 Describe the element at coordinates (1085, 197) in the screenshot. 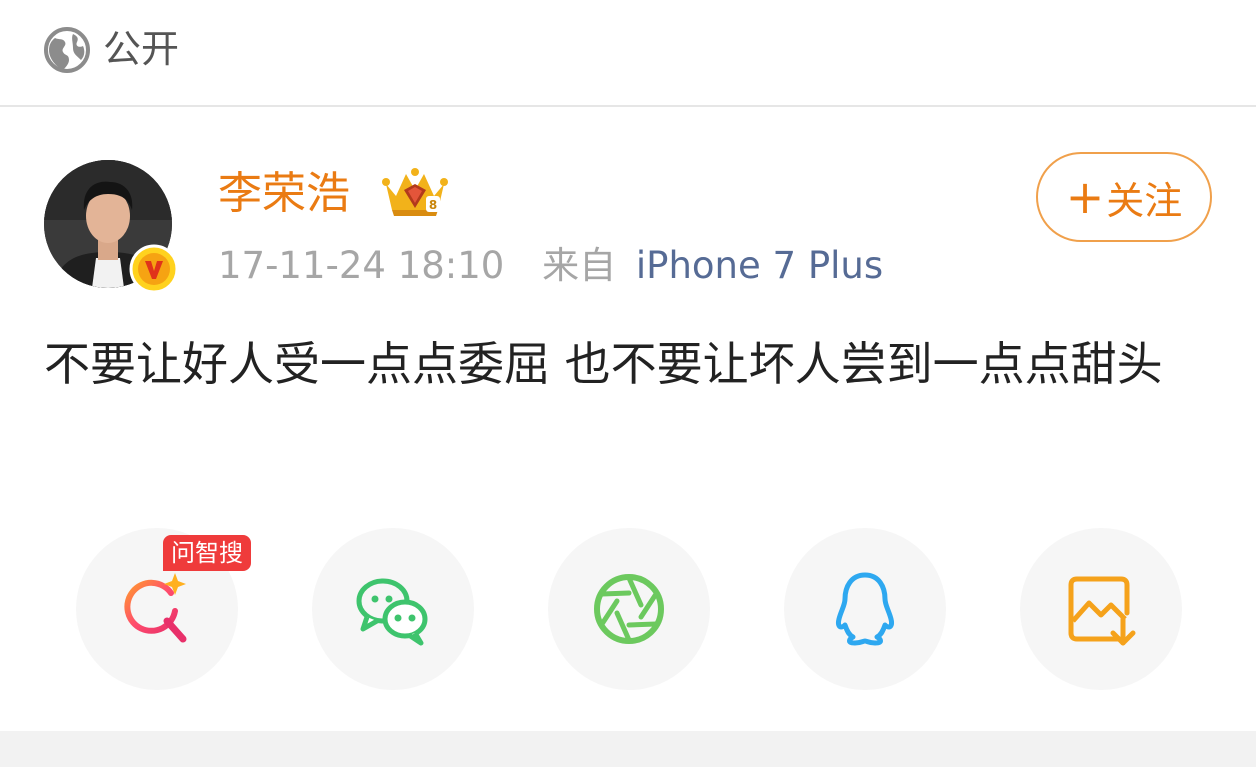

I see `plus-icon: +` at that location.